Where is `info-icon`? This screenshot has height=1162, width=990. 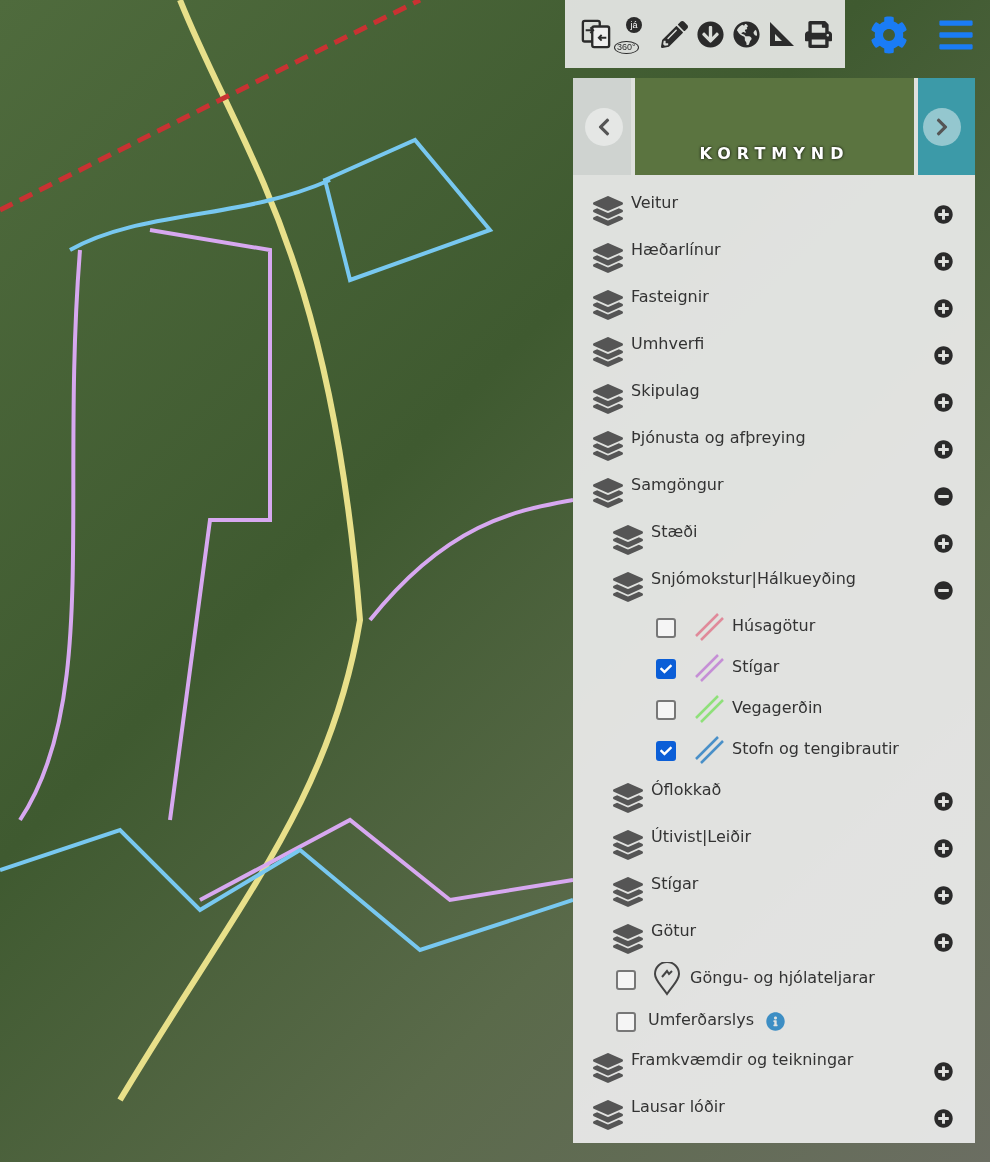
info-icon is located at coordinates (776, 1021).